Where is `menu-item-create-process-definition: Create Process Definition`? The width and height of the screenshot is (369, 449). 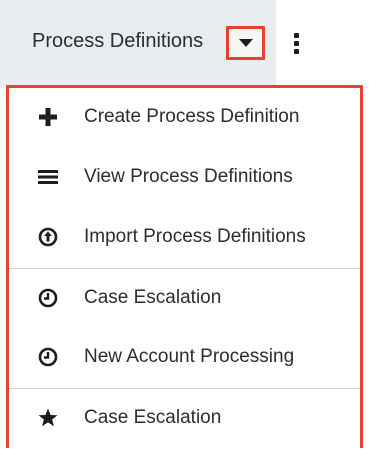
menu-item-create-process-definition: Create Process Definition is located at coordinates (184, 118).